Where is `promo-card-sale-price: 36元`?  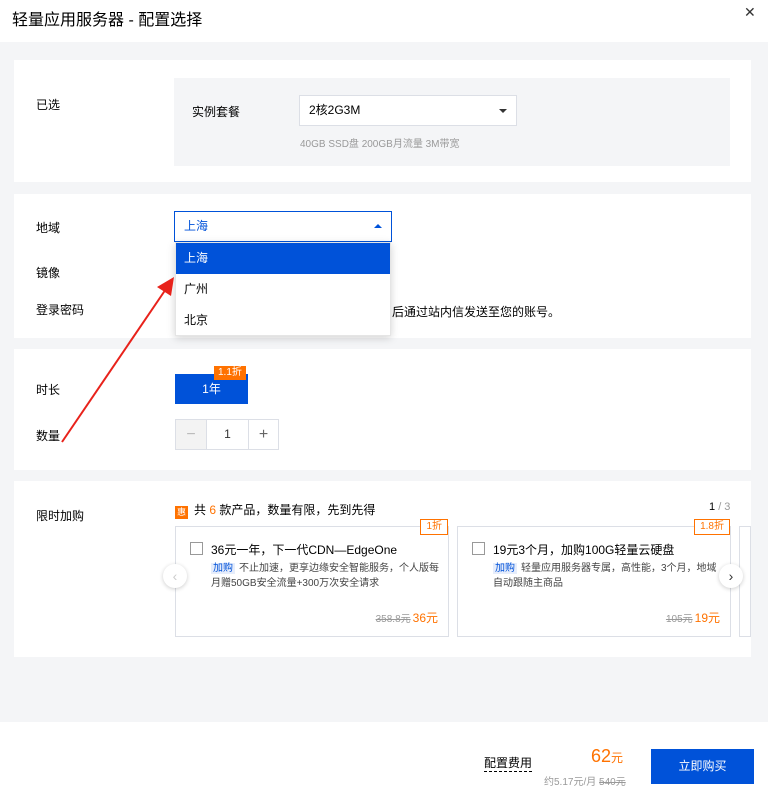
promo-card-sale-price: 36元 is located at coordinates (425, 618).